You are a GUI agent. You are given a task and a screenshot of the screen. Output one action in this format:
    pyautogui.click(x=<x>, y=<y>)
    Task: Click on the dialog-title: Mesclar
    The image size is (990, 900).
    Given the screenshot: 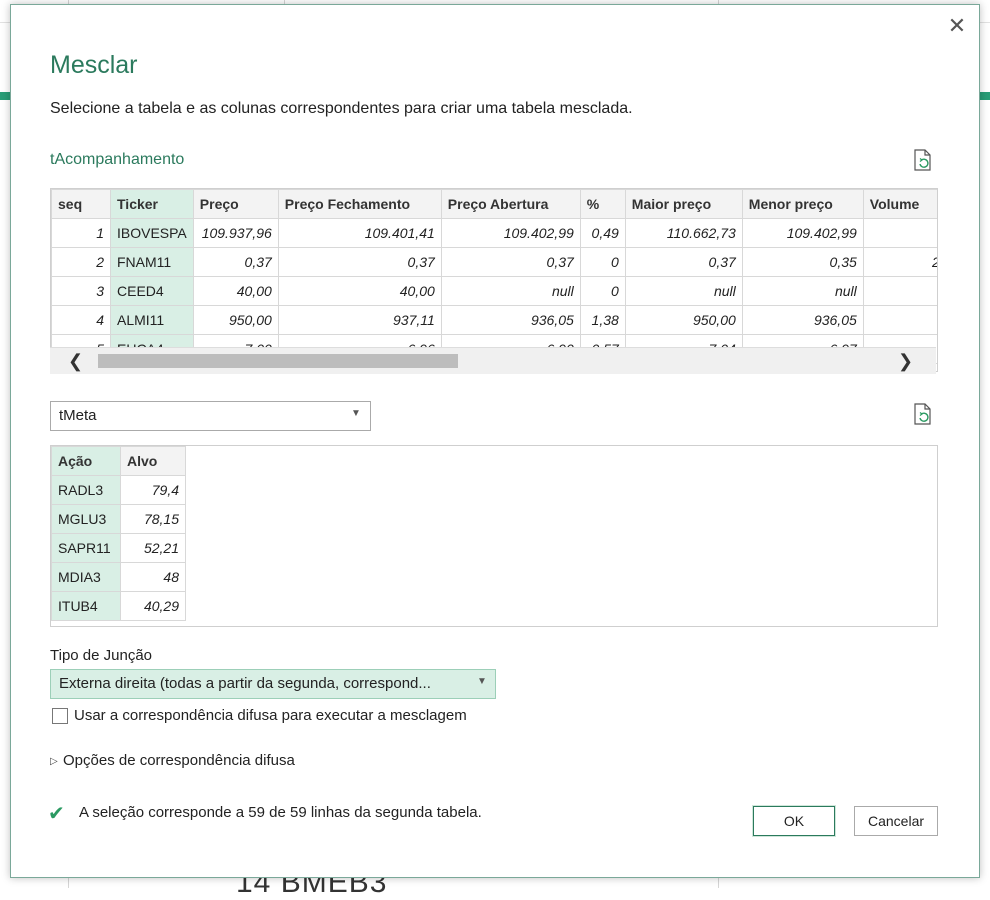 What is the action you would take?
    pyautogui.click(x=94, y=65)
    